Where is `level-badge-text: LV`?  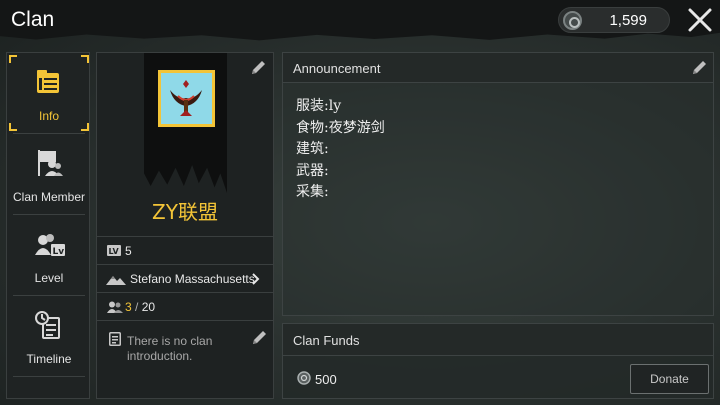 level-badge-text: LV is located at coordinates (114, 251).